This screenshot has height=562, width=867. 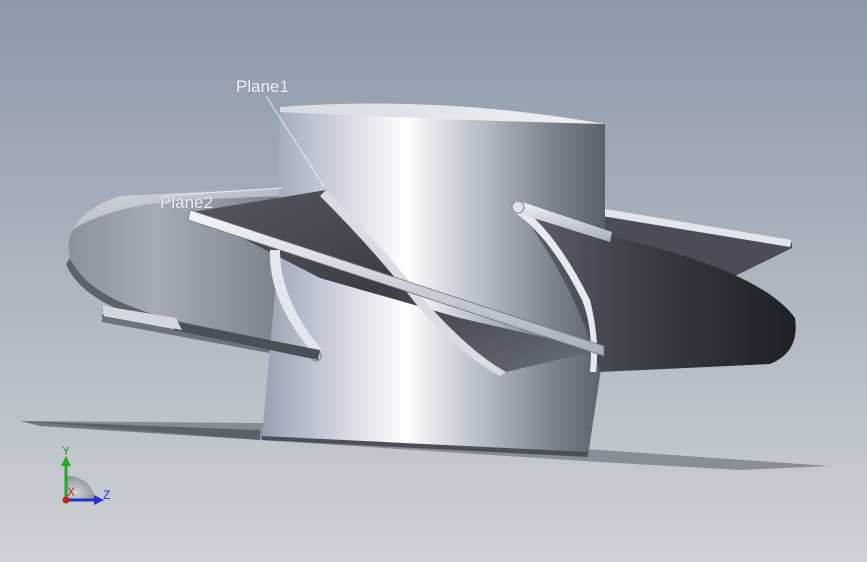 What do you see at coordinates (262, 86) in the screenshot?
I see `plane1-label: Plane1` at bounding box center [262, 86].